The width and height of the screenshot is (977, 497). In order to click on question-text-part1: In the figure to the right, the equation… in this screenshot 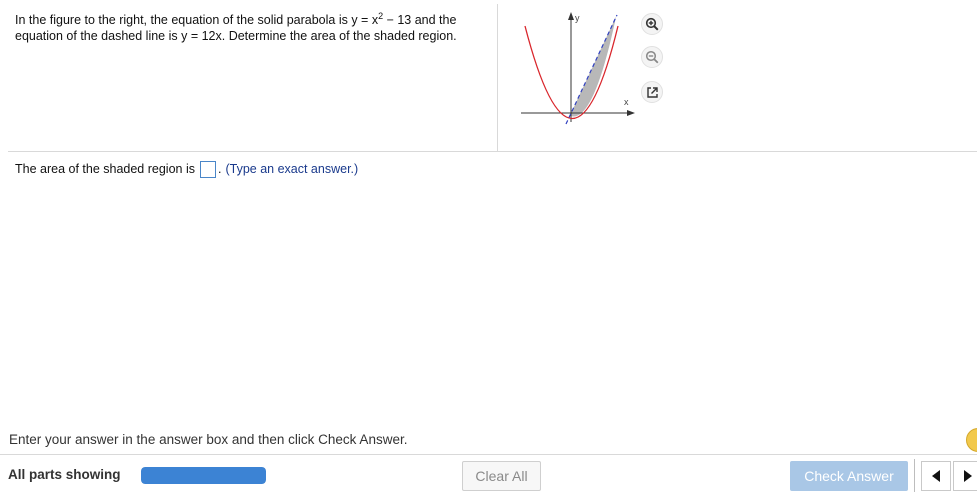, I will do `click(197, 20)`.